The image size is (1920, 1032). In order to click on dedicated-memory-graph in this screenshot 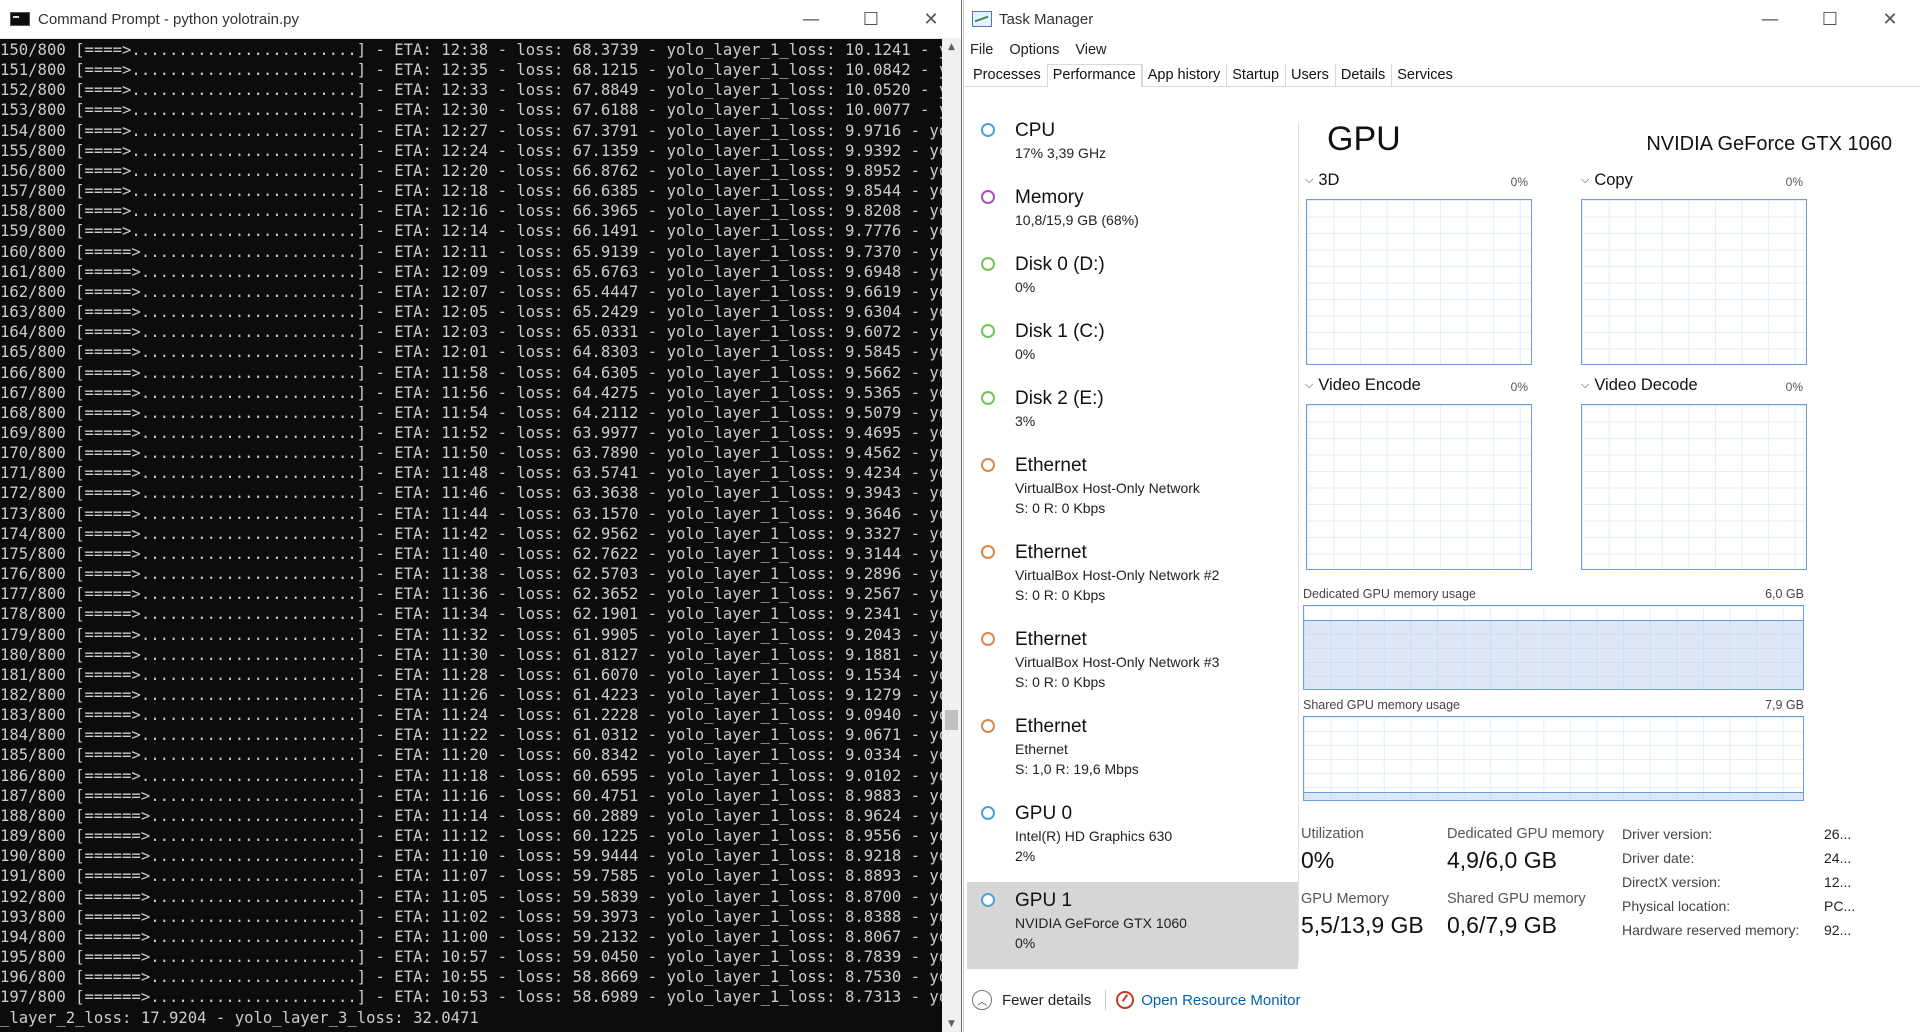, I will do `click(1553, 647)`.